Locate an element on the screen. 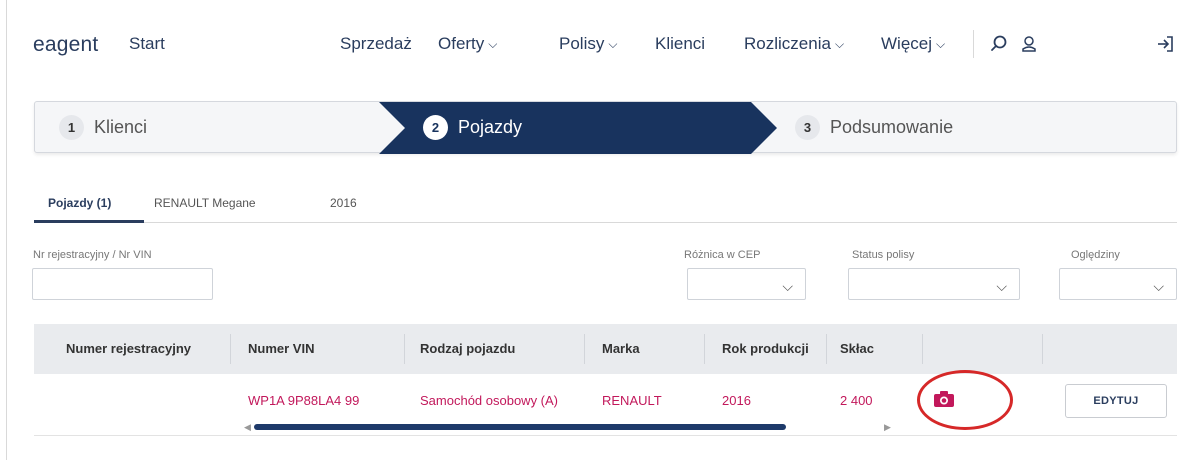 Image resolution: width=1192 pixels, height=460 pixels. nav-item-sprzedaz: Sprzedaż is located at coordinates (376, 44).